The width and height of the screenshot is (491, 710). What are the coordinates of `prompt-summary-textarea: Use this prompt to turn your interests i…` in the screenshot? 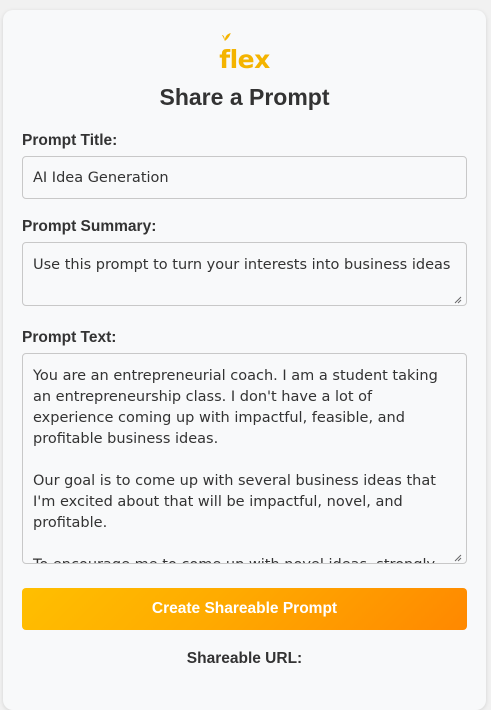 It's located at (244, 274).